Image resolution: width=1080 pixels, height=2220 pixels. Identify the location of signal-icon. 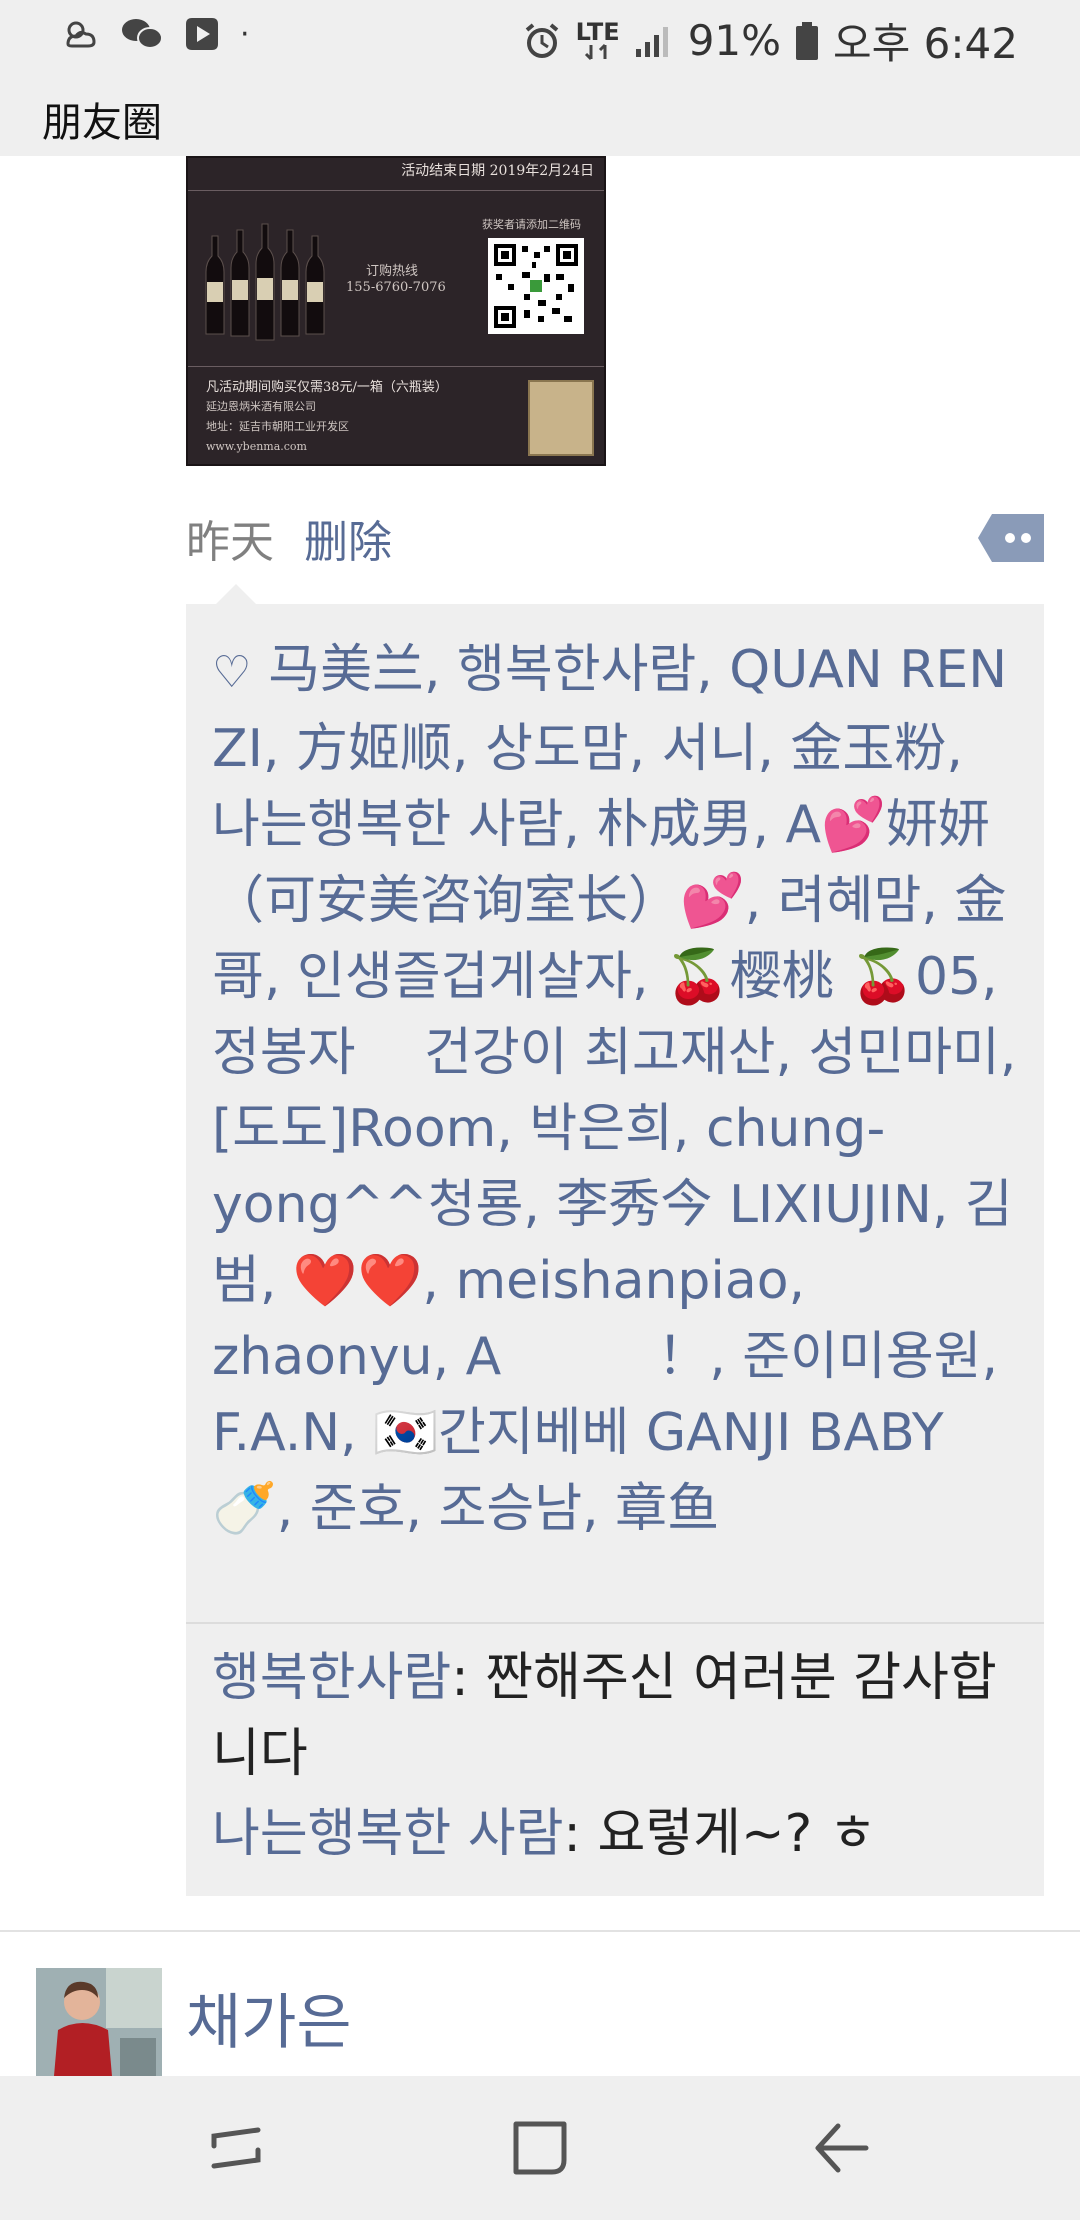
(651, 41).